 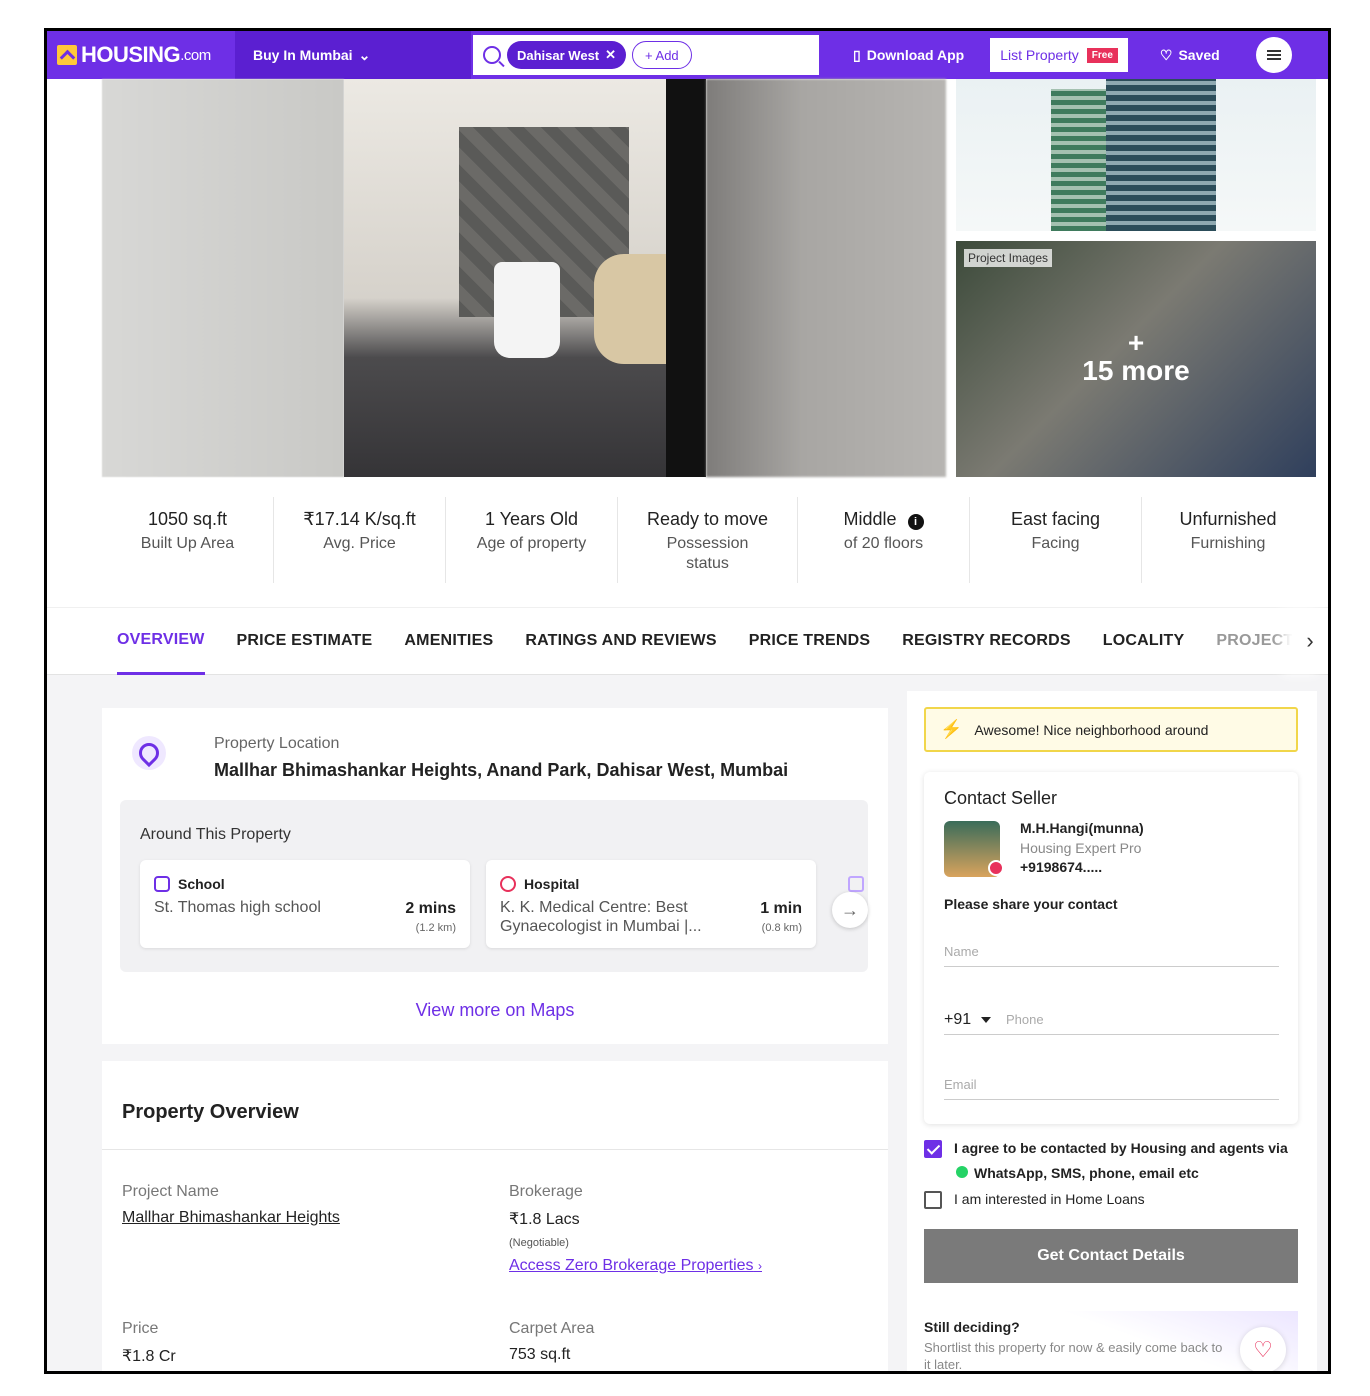 What do you see at coordinates (883, 519) in the screenshot?
I see `stat-value: Middle i` at bounding box center [883, 519].